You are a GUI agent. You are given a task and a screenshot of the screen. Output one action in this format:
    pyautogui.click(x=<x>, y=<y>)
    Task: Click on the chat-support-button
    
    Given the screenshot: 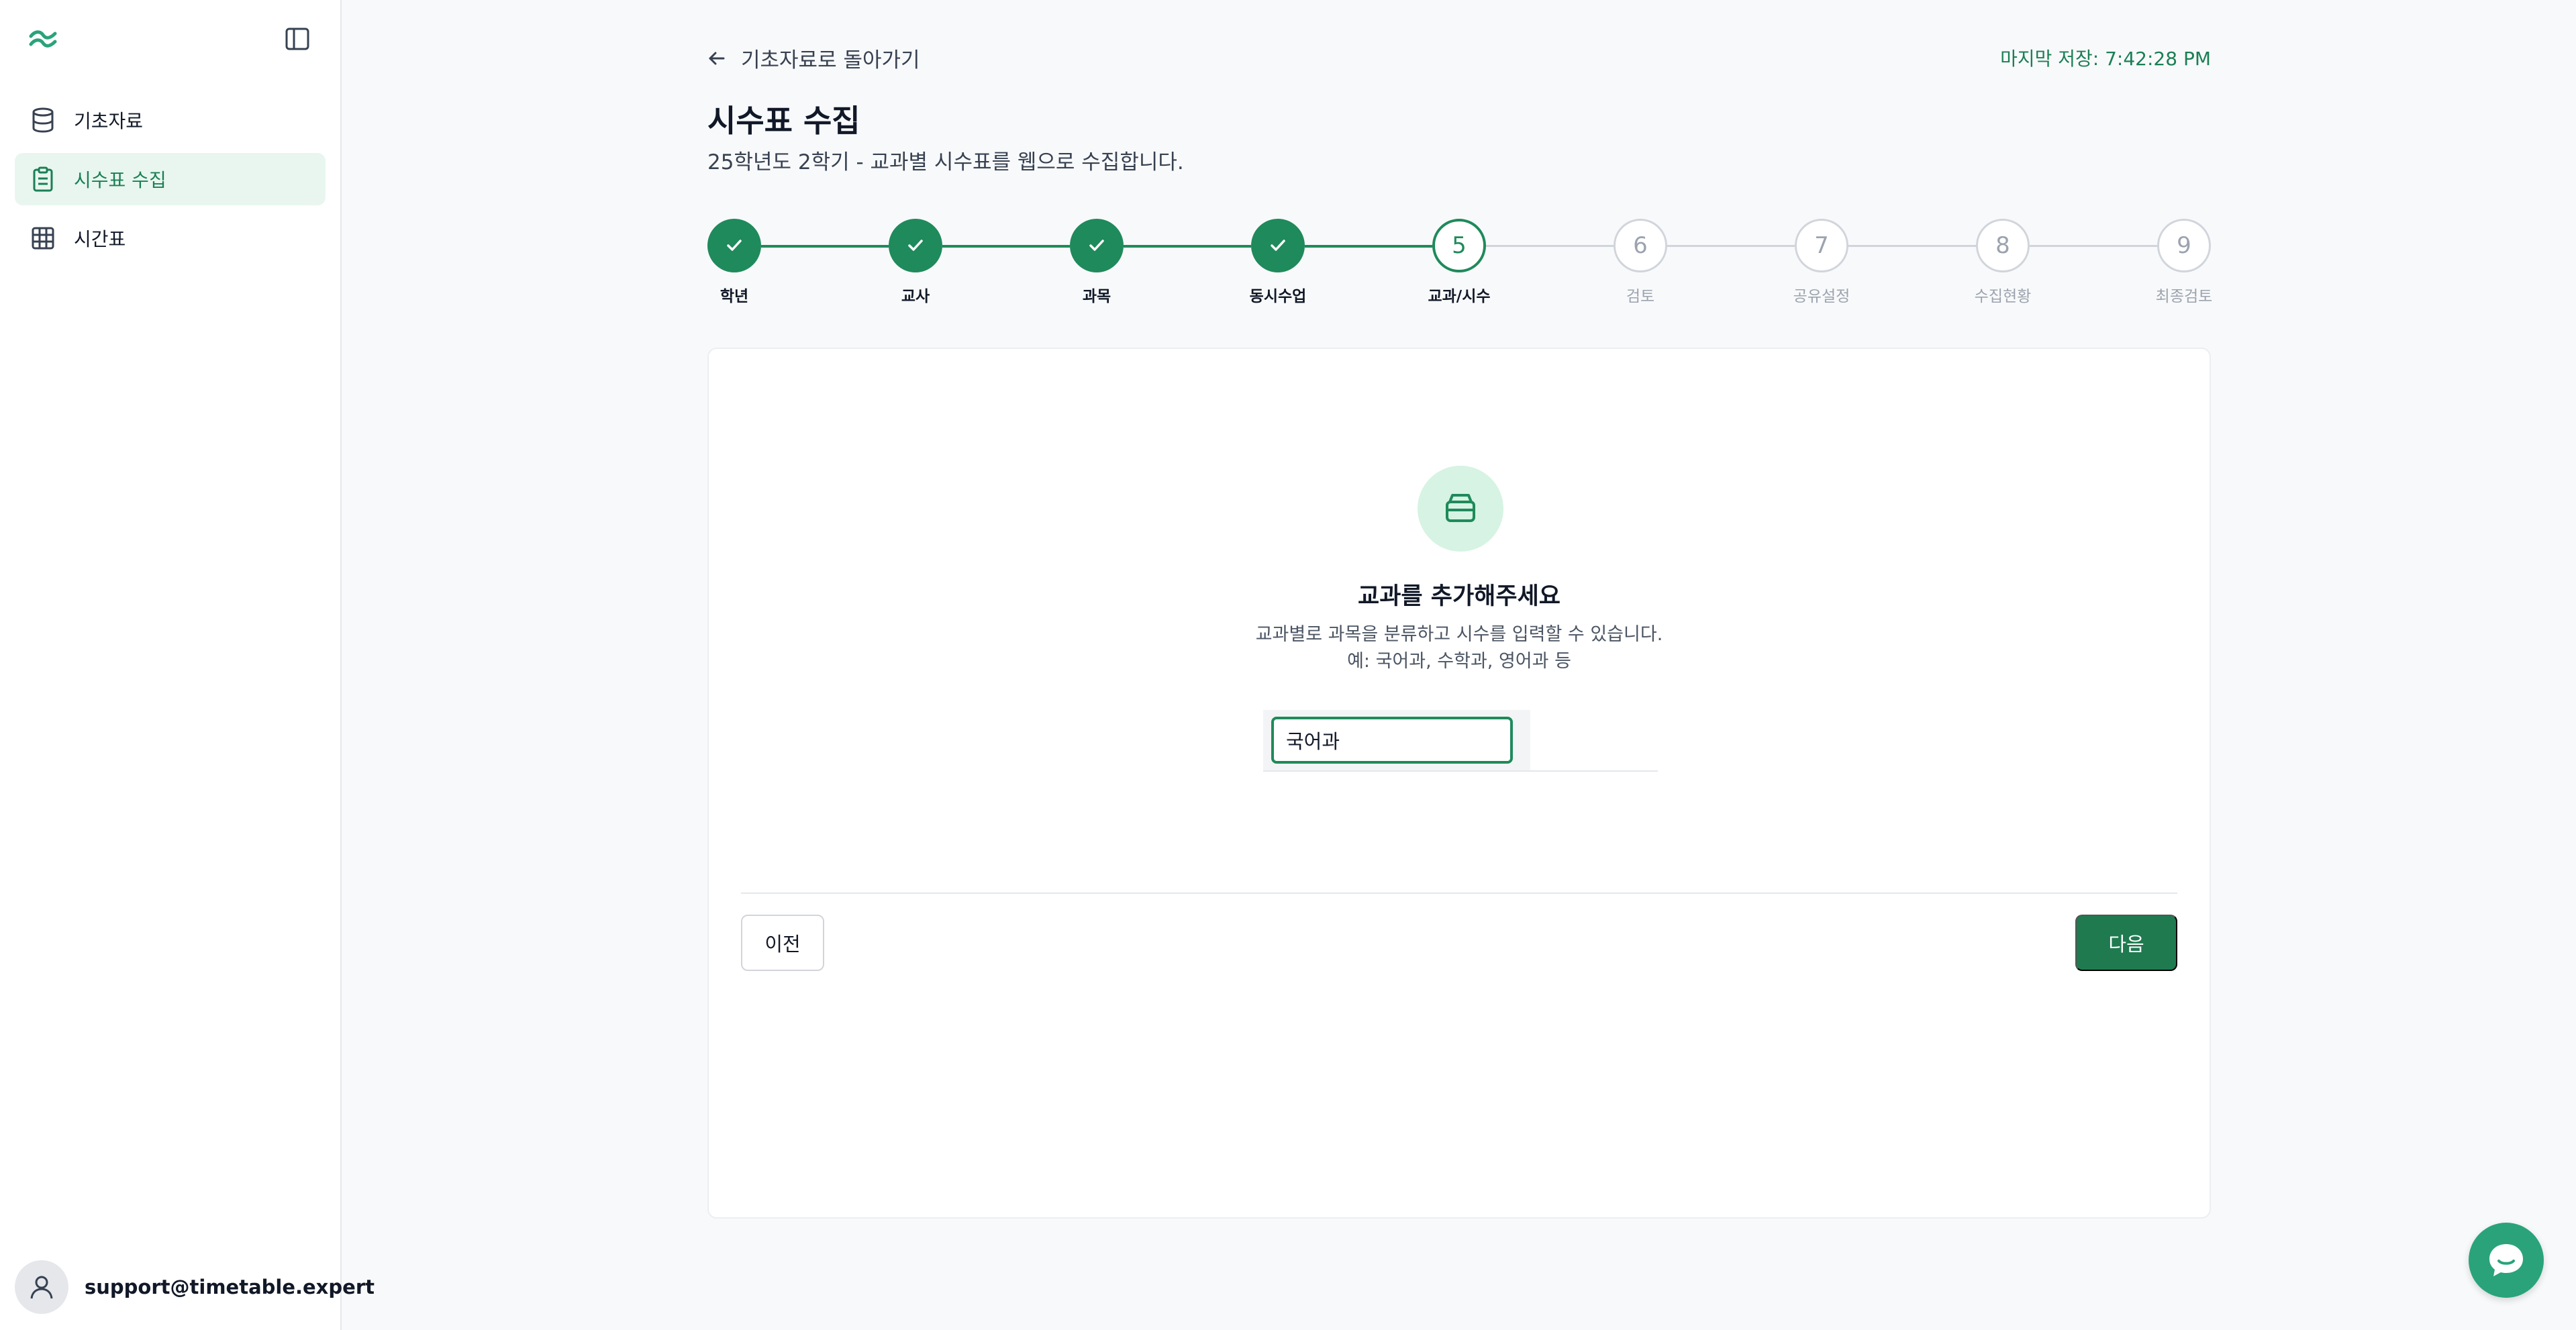 What is the action you would take?
    pyautogui.click(x=2506, y=1260)
    